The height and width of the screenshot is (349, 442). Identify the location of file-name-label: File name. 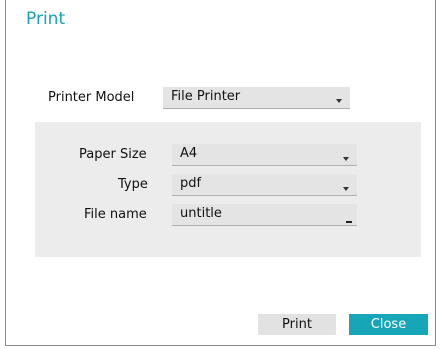
(115, 214).